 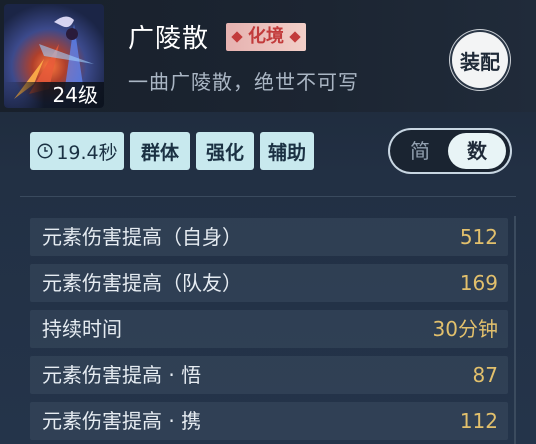 What do you see at coordinates (477, 151) in the screenshot?
I see `toggle-numeric-option: 数` at bounding box center [477, 151].